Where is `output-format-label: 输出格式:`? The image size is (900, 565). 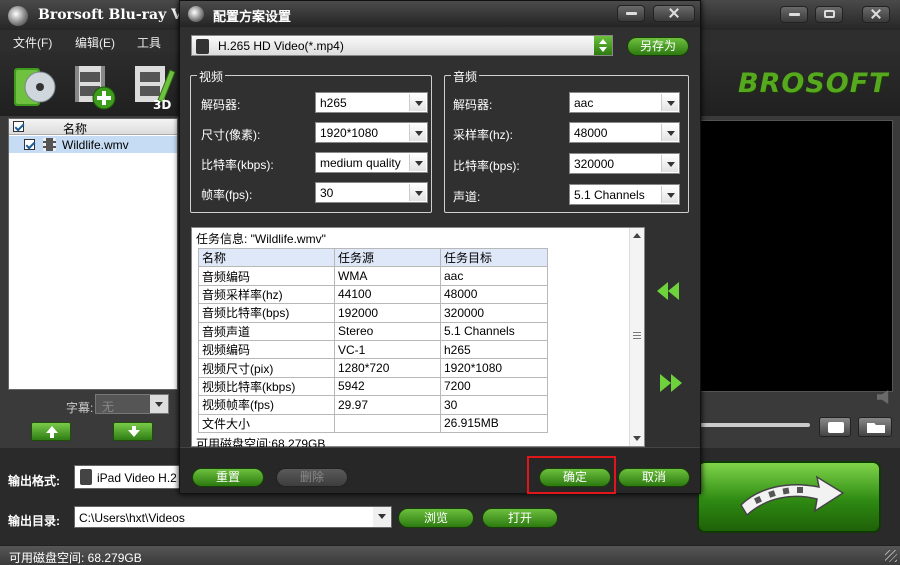 output-format-label: 输出格式: is located at coordinates (34, 481).